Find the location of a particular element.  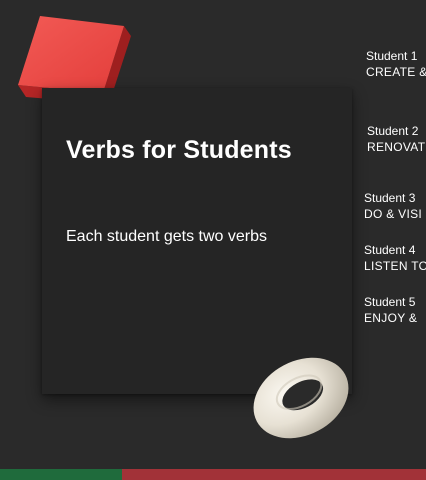

student-verbs: CREATE & is located at coordinates (396, 72).